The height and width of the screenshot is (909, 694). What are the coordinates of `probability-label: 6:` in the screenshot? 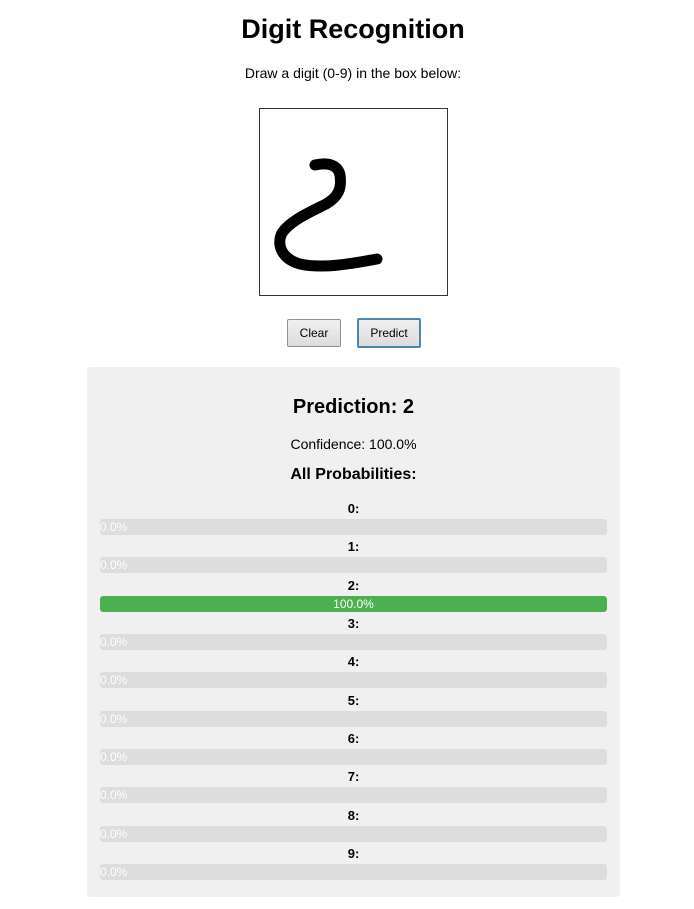 It's located at (353, 738).